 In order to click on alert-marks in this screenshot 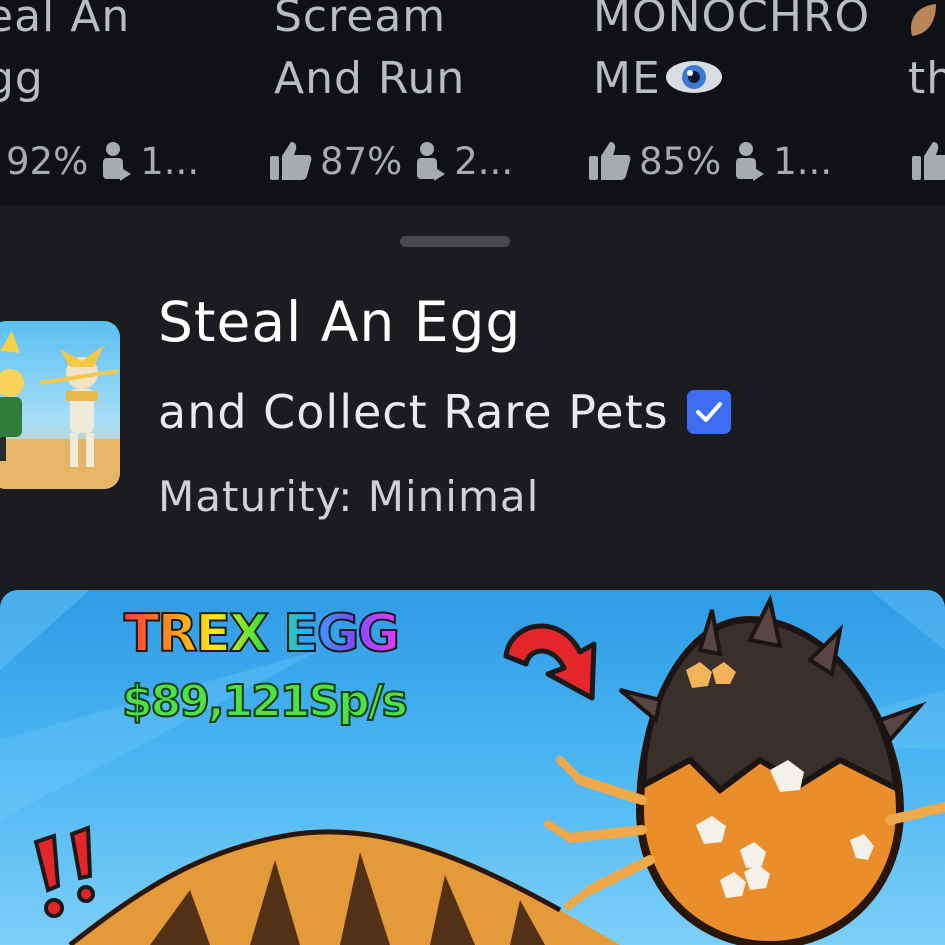, I will do `click(64, 871)`.